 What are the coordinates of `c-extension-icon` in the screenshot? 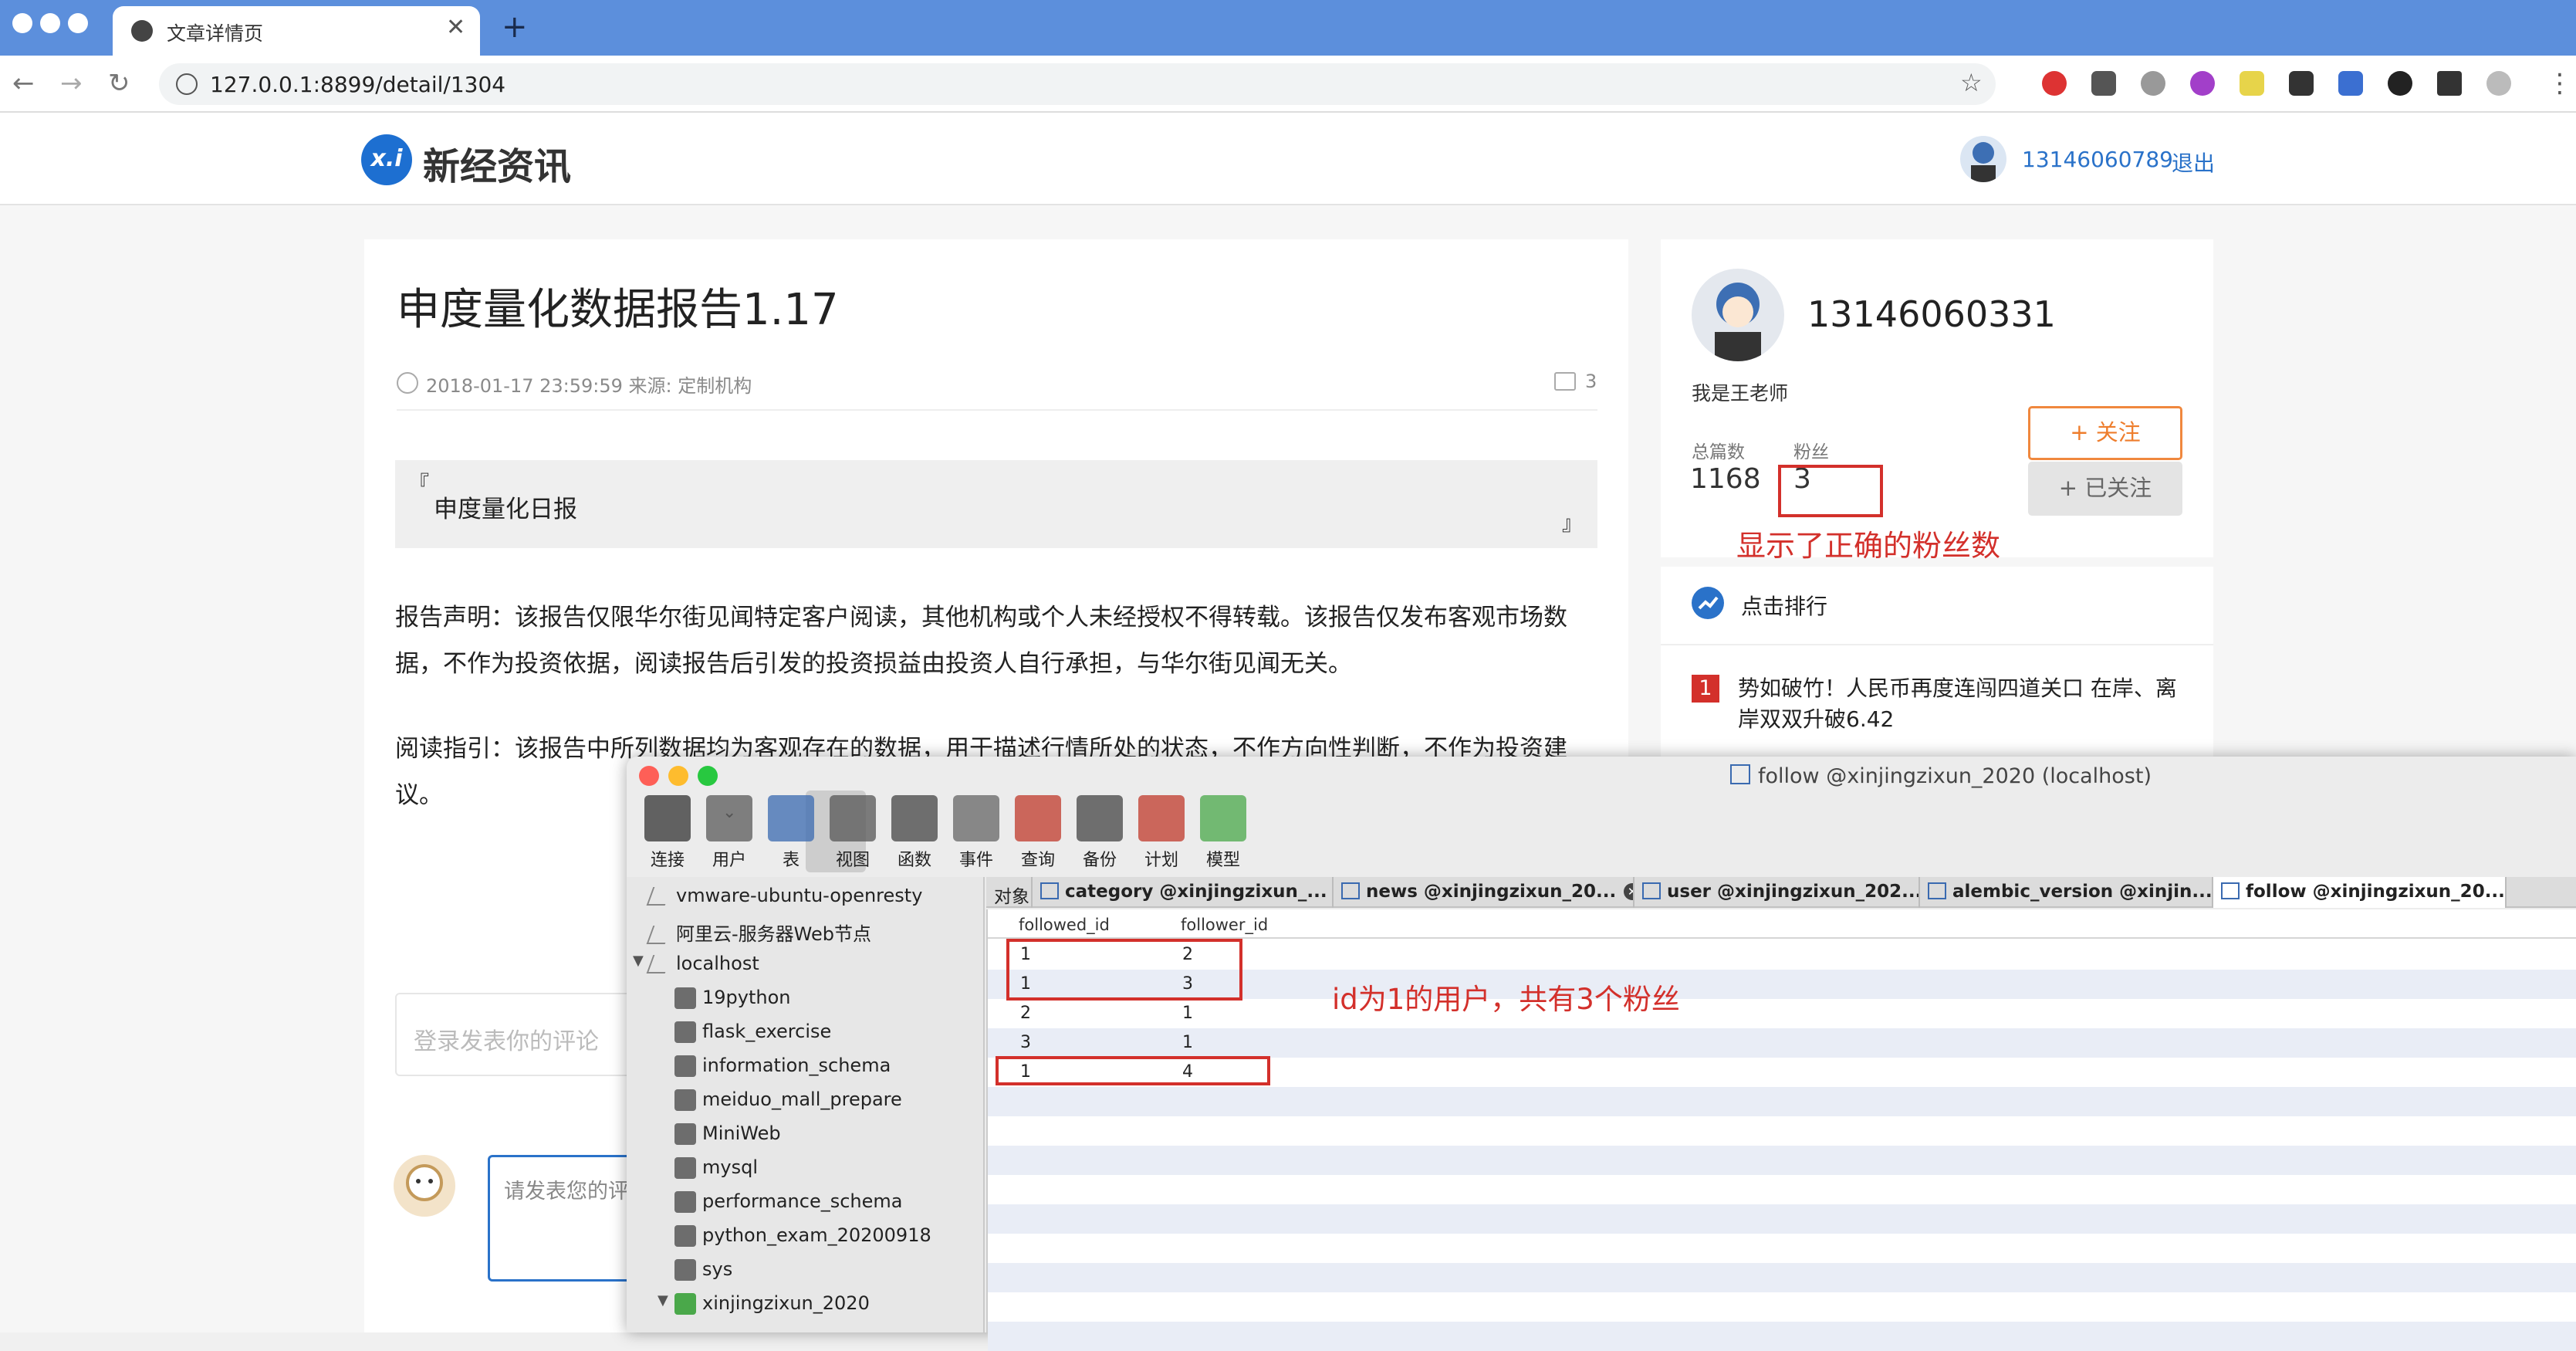 It's located at (2400, 83).